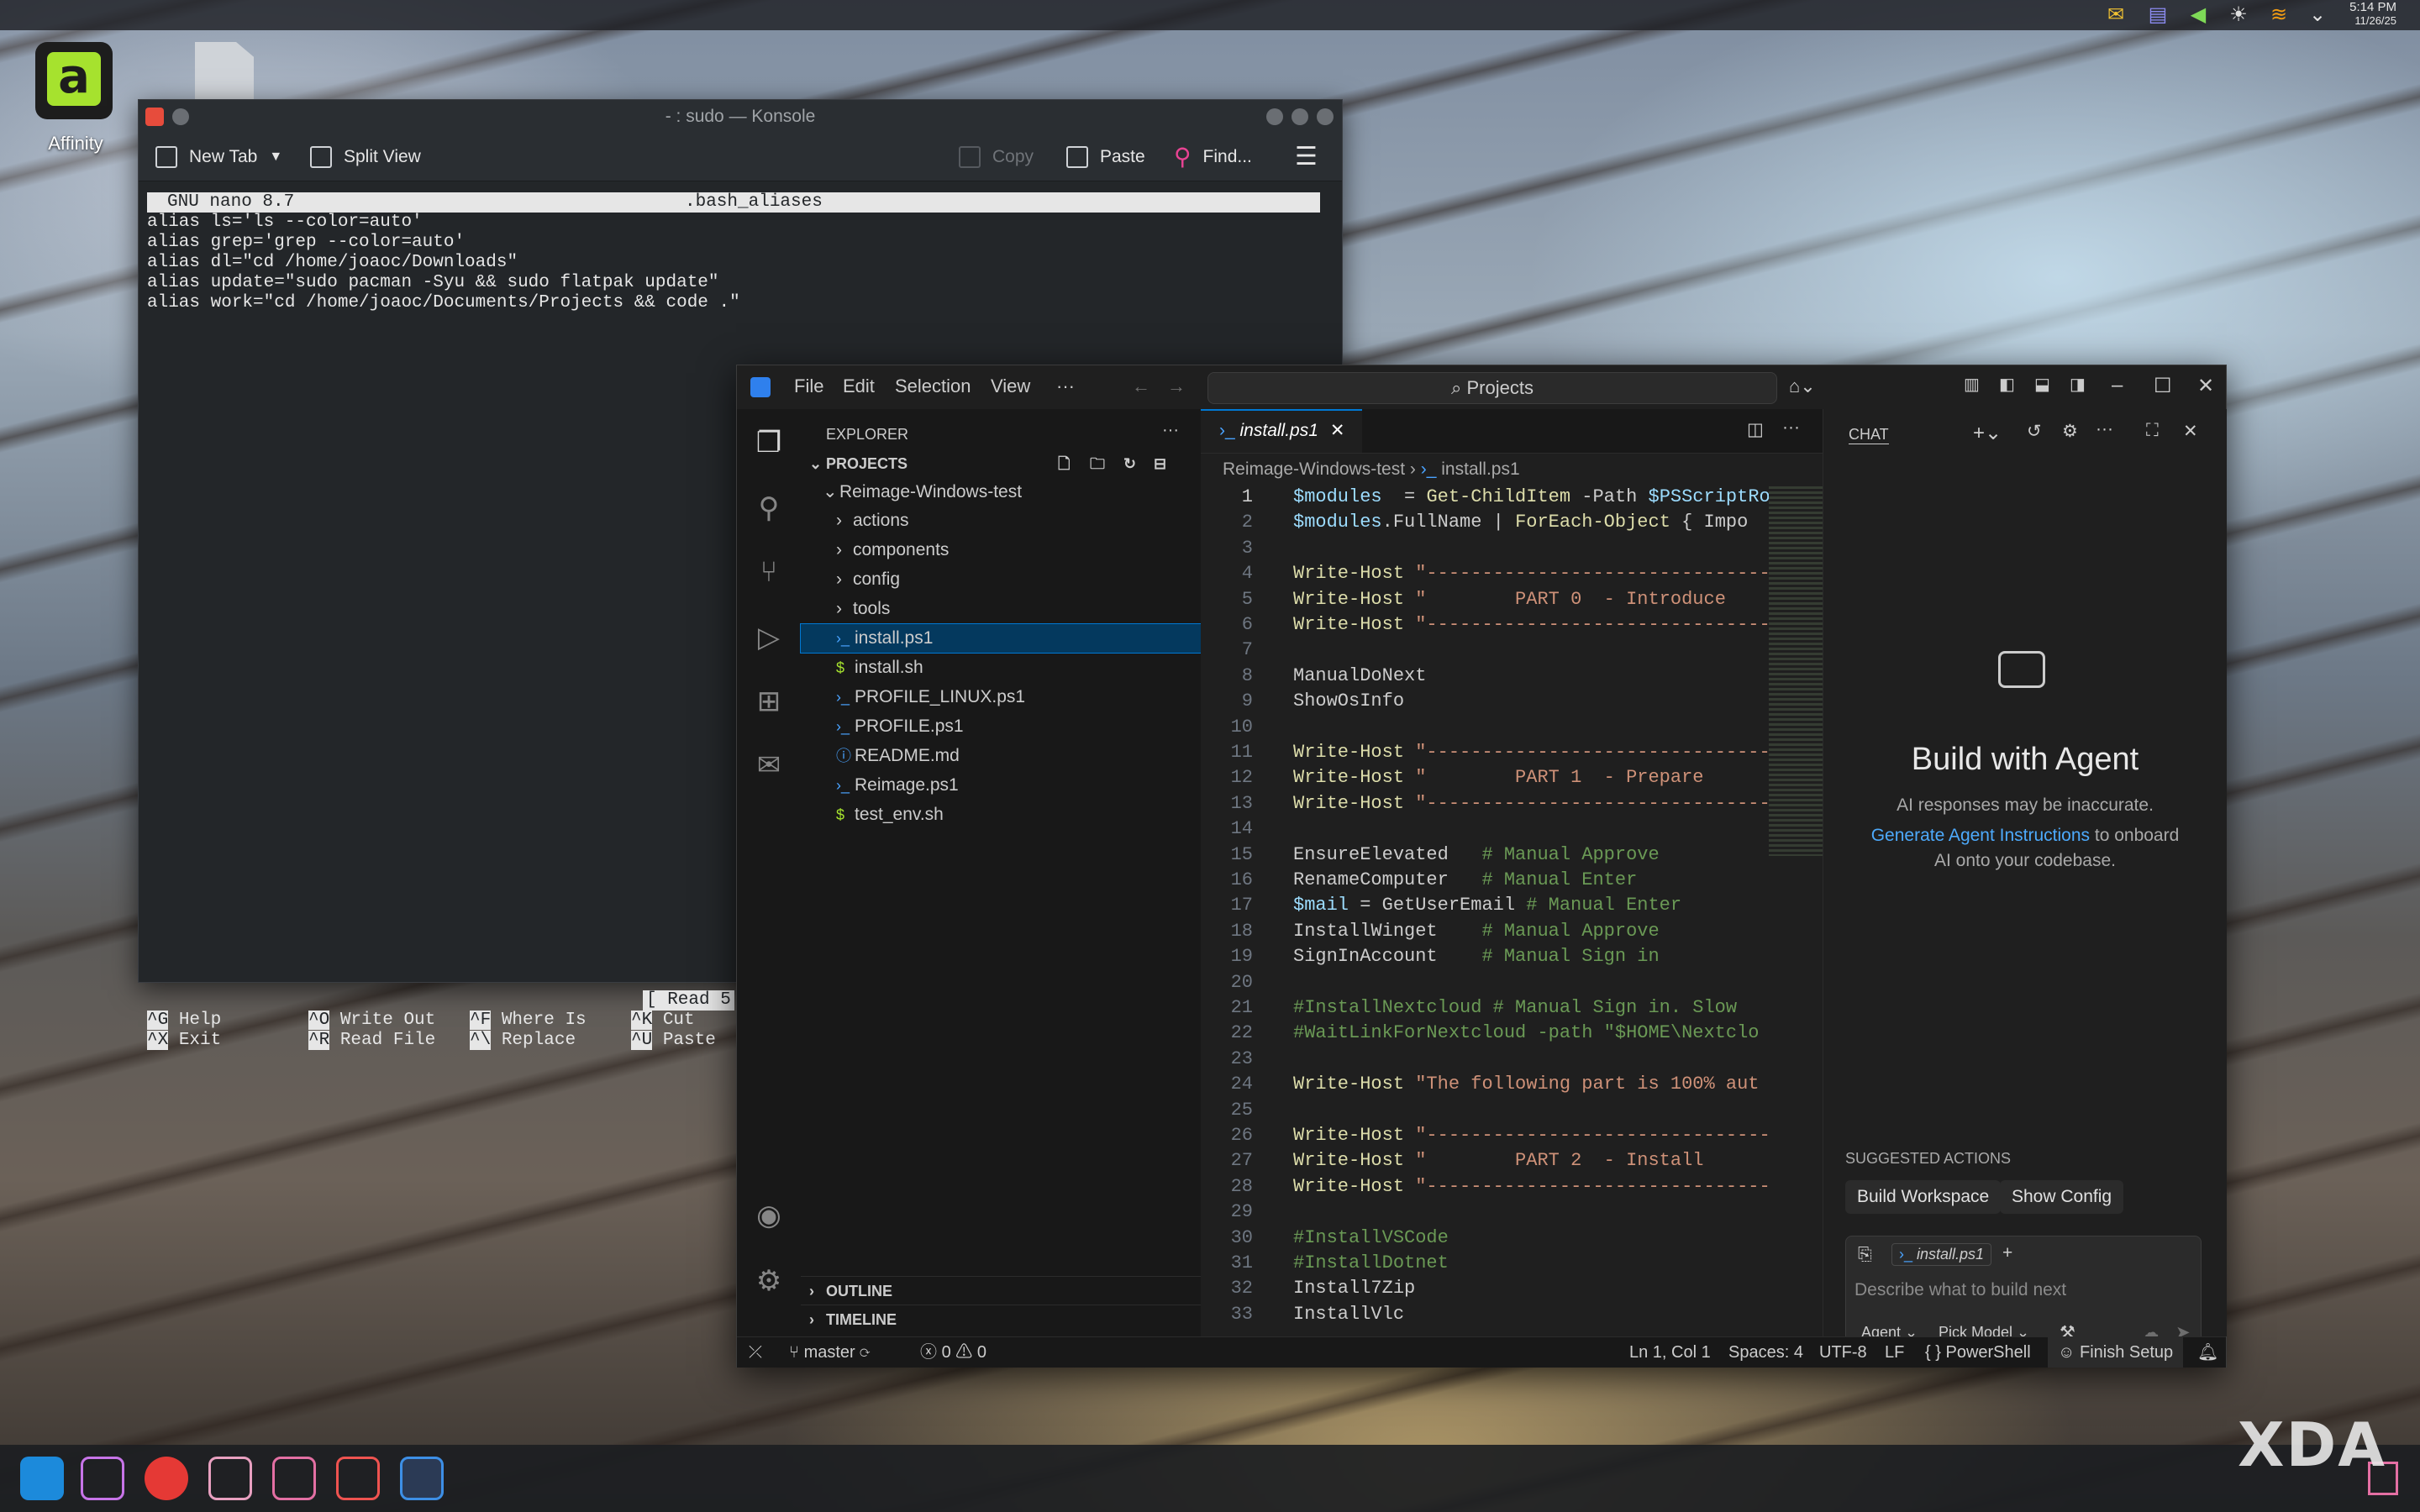 The image size is (2420, 1512). Describe the element at coordinates (358, 1478) in the screenshot. I see `vivaldi-icon` at that location.